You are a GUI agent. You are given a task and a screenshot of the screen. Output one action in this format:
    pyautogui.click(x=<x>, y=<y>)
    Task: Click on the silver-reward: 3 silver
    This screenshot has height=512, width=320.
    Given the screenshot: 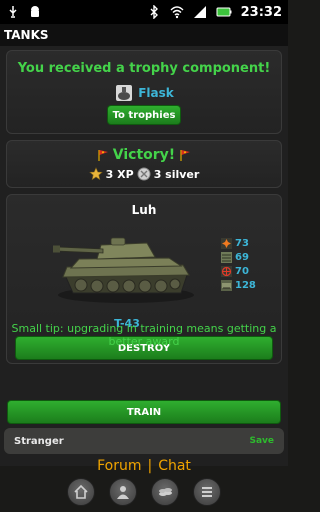 What is the action you would take?
    pyautogui.click(x=176, y=174)
    